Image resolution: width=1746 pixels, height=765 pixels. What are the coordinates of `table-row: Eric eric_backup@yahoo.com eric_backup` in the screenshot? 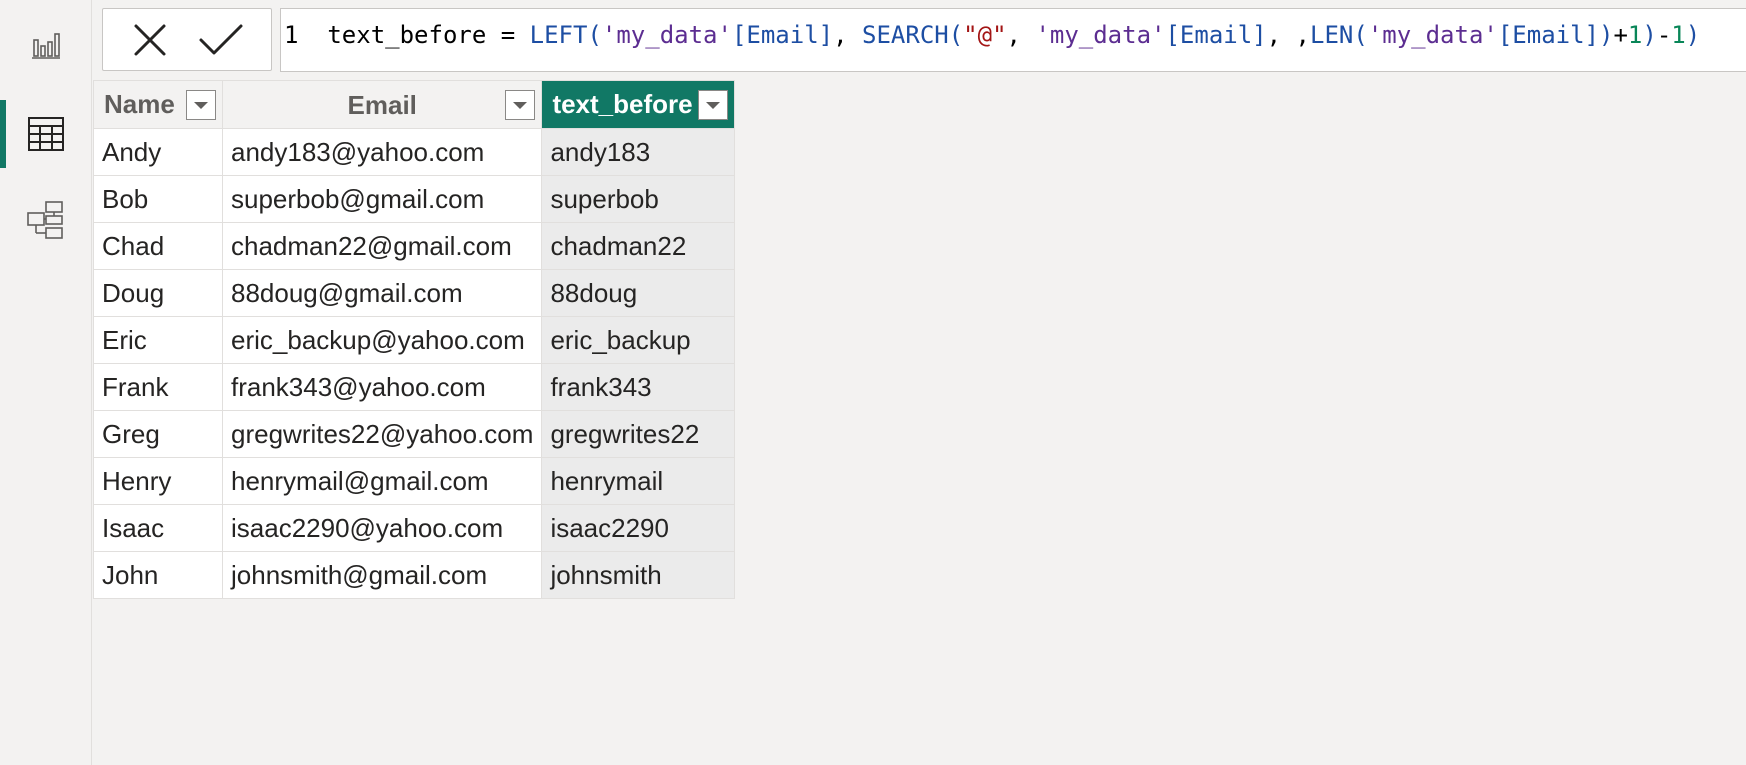 It's located at (414, 340).